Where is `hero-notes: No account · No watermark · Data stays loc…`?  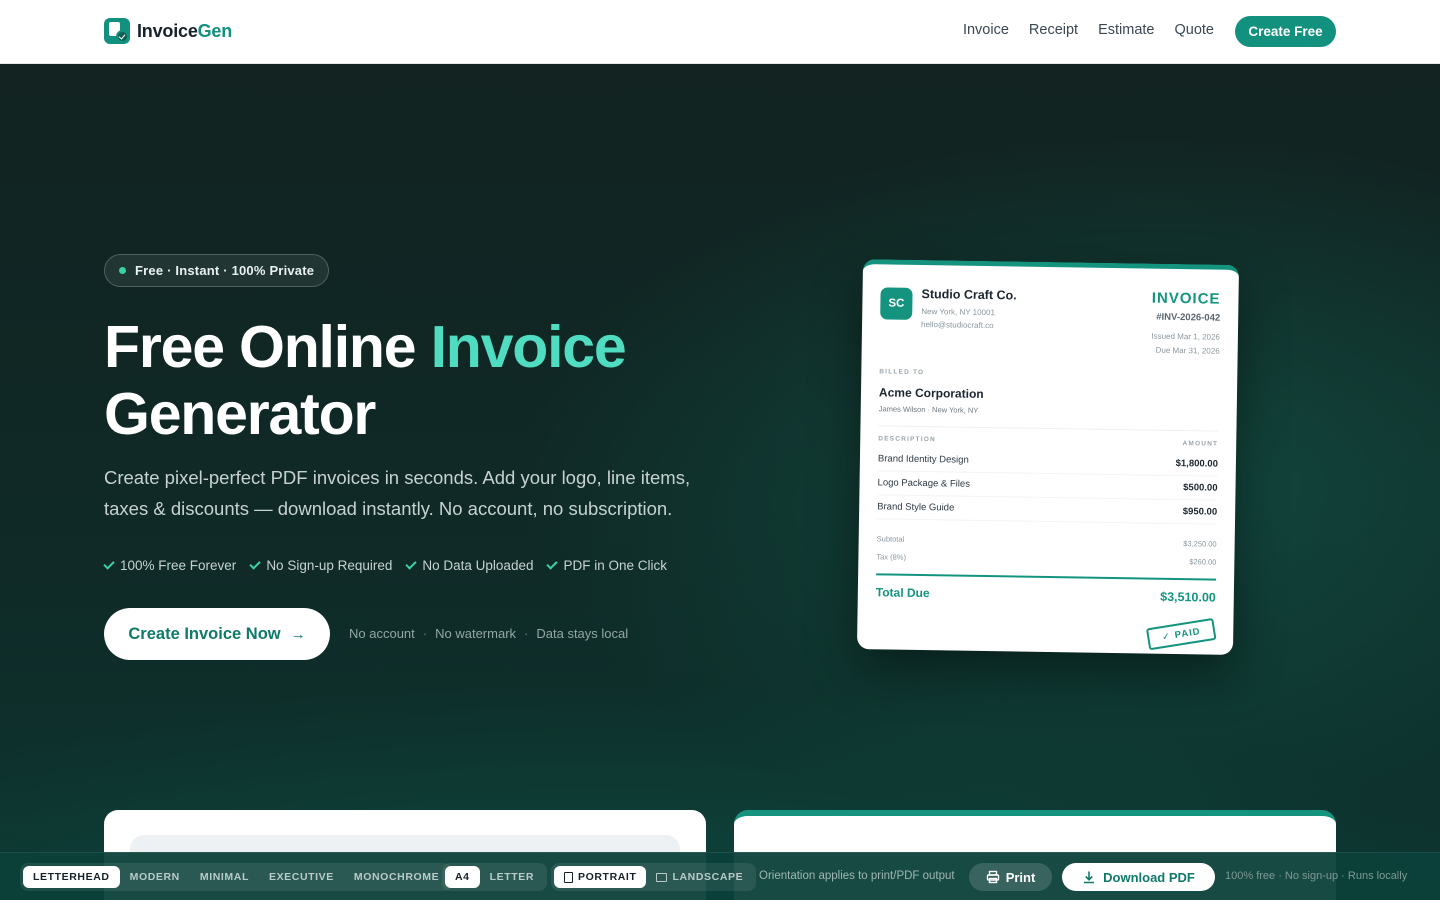 hero-notes: No account · No watermark · Data stays loc… is located at coordinates (489, 633).